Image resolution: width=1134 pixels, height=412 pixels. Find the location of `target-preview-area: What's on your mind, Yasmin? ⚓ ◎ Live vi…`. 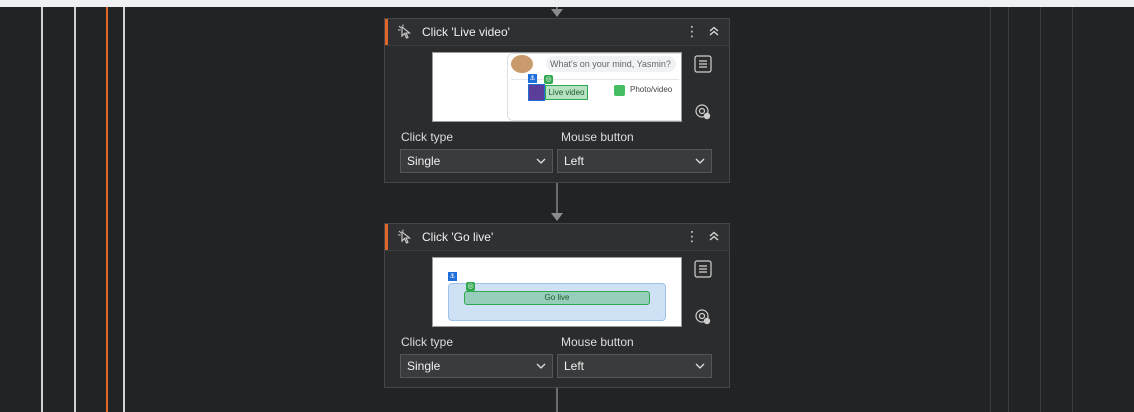

target-preview-area: What's on your mind, Yasmin? ⚓ ◎ Live vi… is located at coordinates (557, 85).